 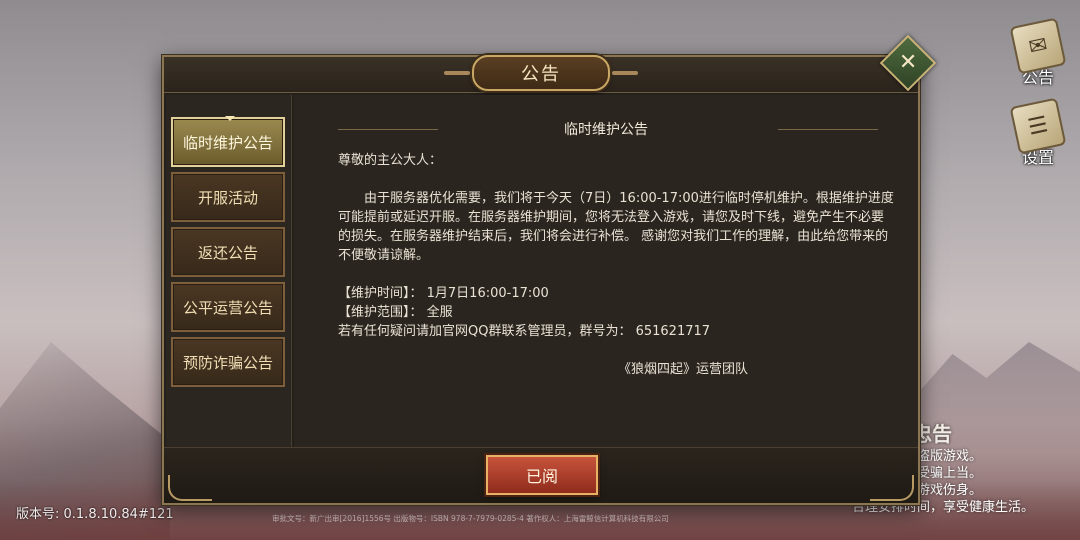 I want to click on notice-signature: 《狼烟四起》运营团队, so click(x=682, y=369).